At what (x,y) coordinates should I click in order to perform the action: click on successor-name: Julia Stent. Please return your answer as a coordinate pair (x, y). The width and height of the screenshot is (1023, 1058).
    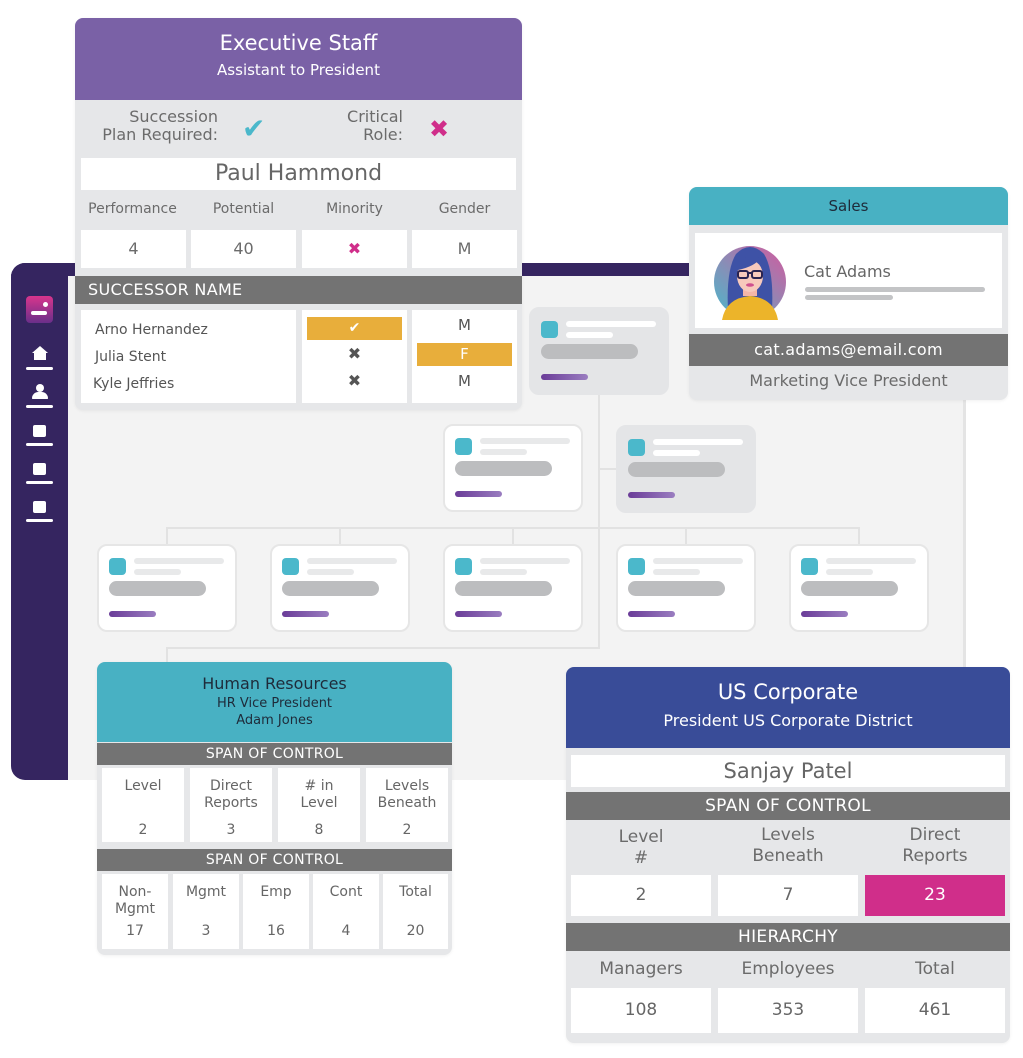
    Looking at the image, I should click on (130, 357).